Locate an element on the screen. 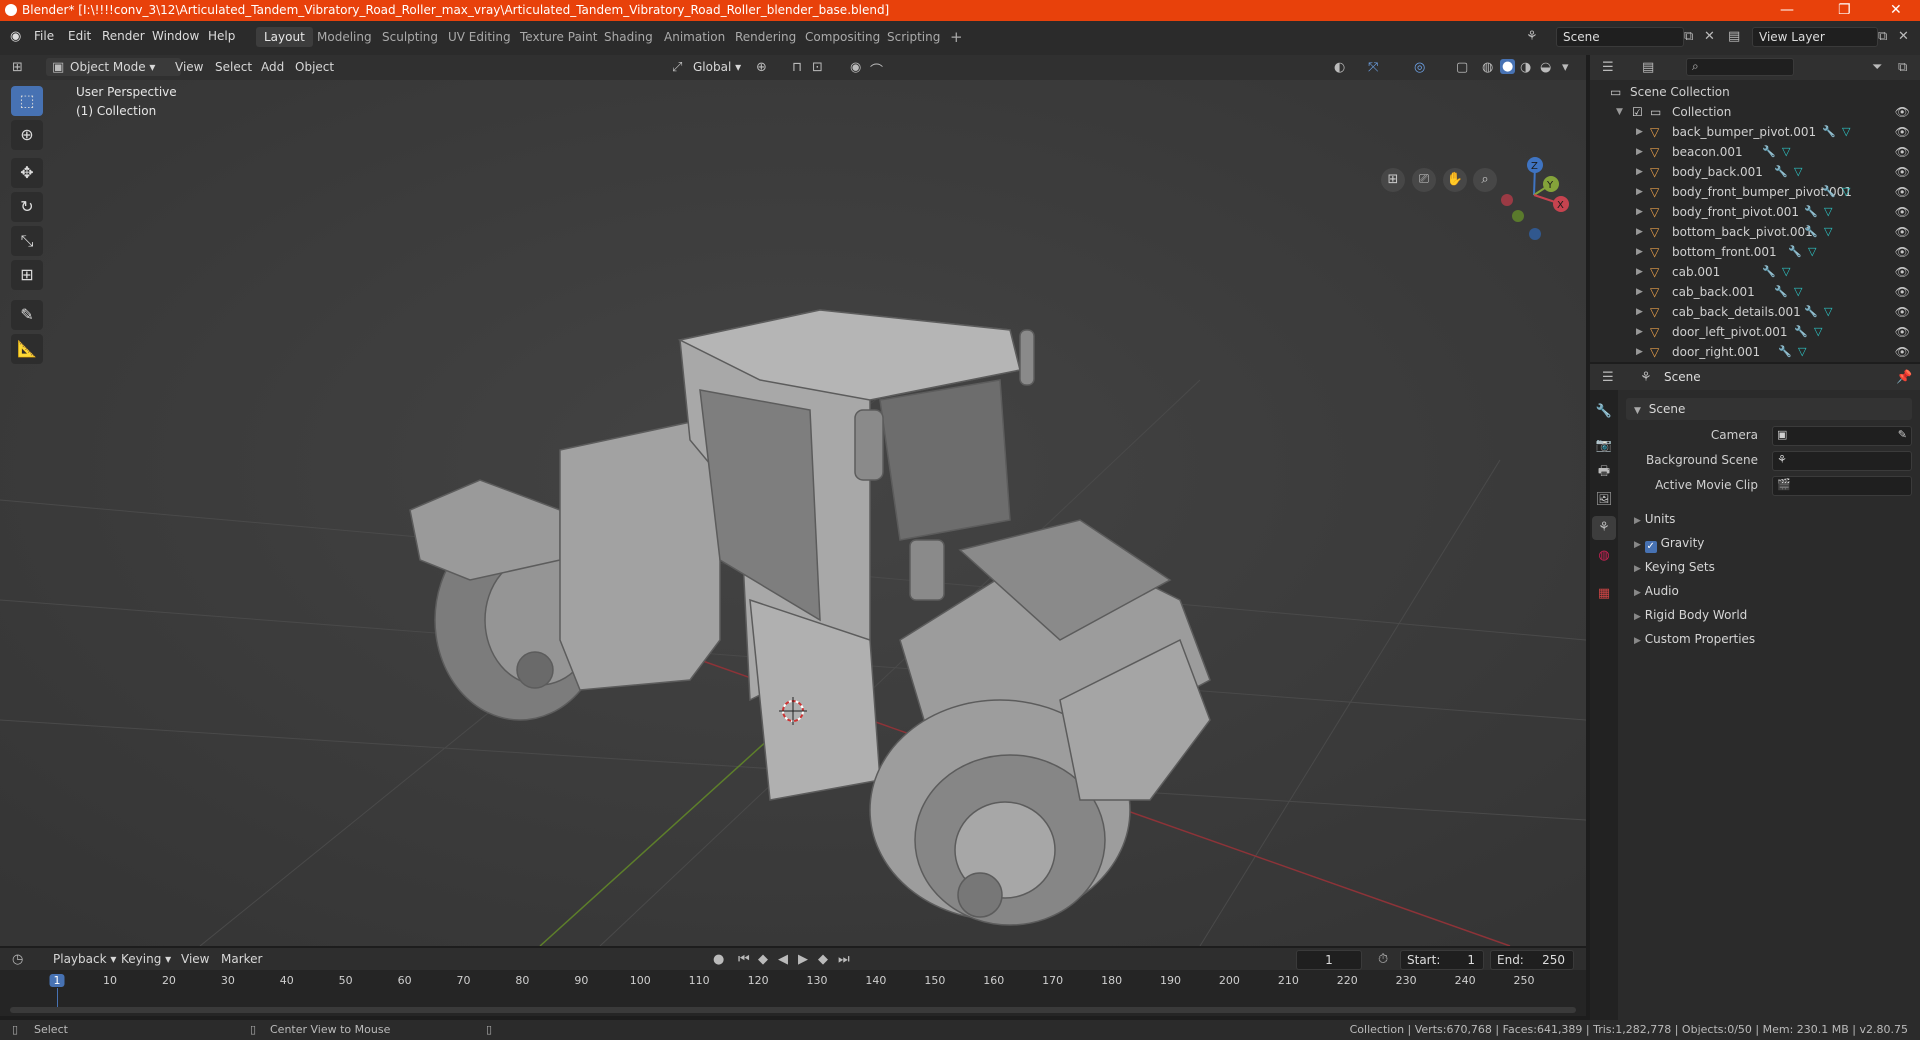 The image size is (1920, 1040). audio-subpanel: ▶ Audio is located at coordinates (1656, 591).